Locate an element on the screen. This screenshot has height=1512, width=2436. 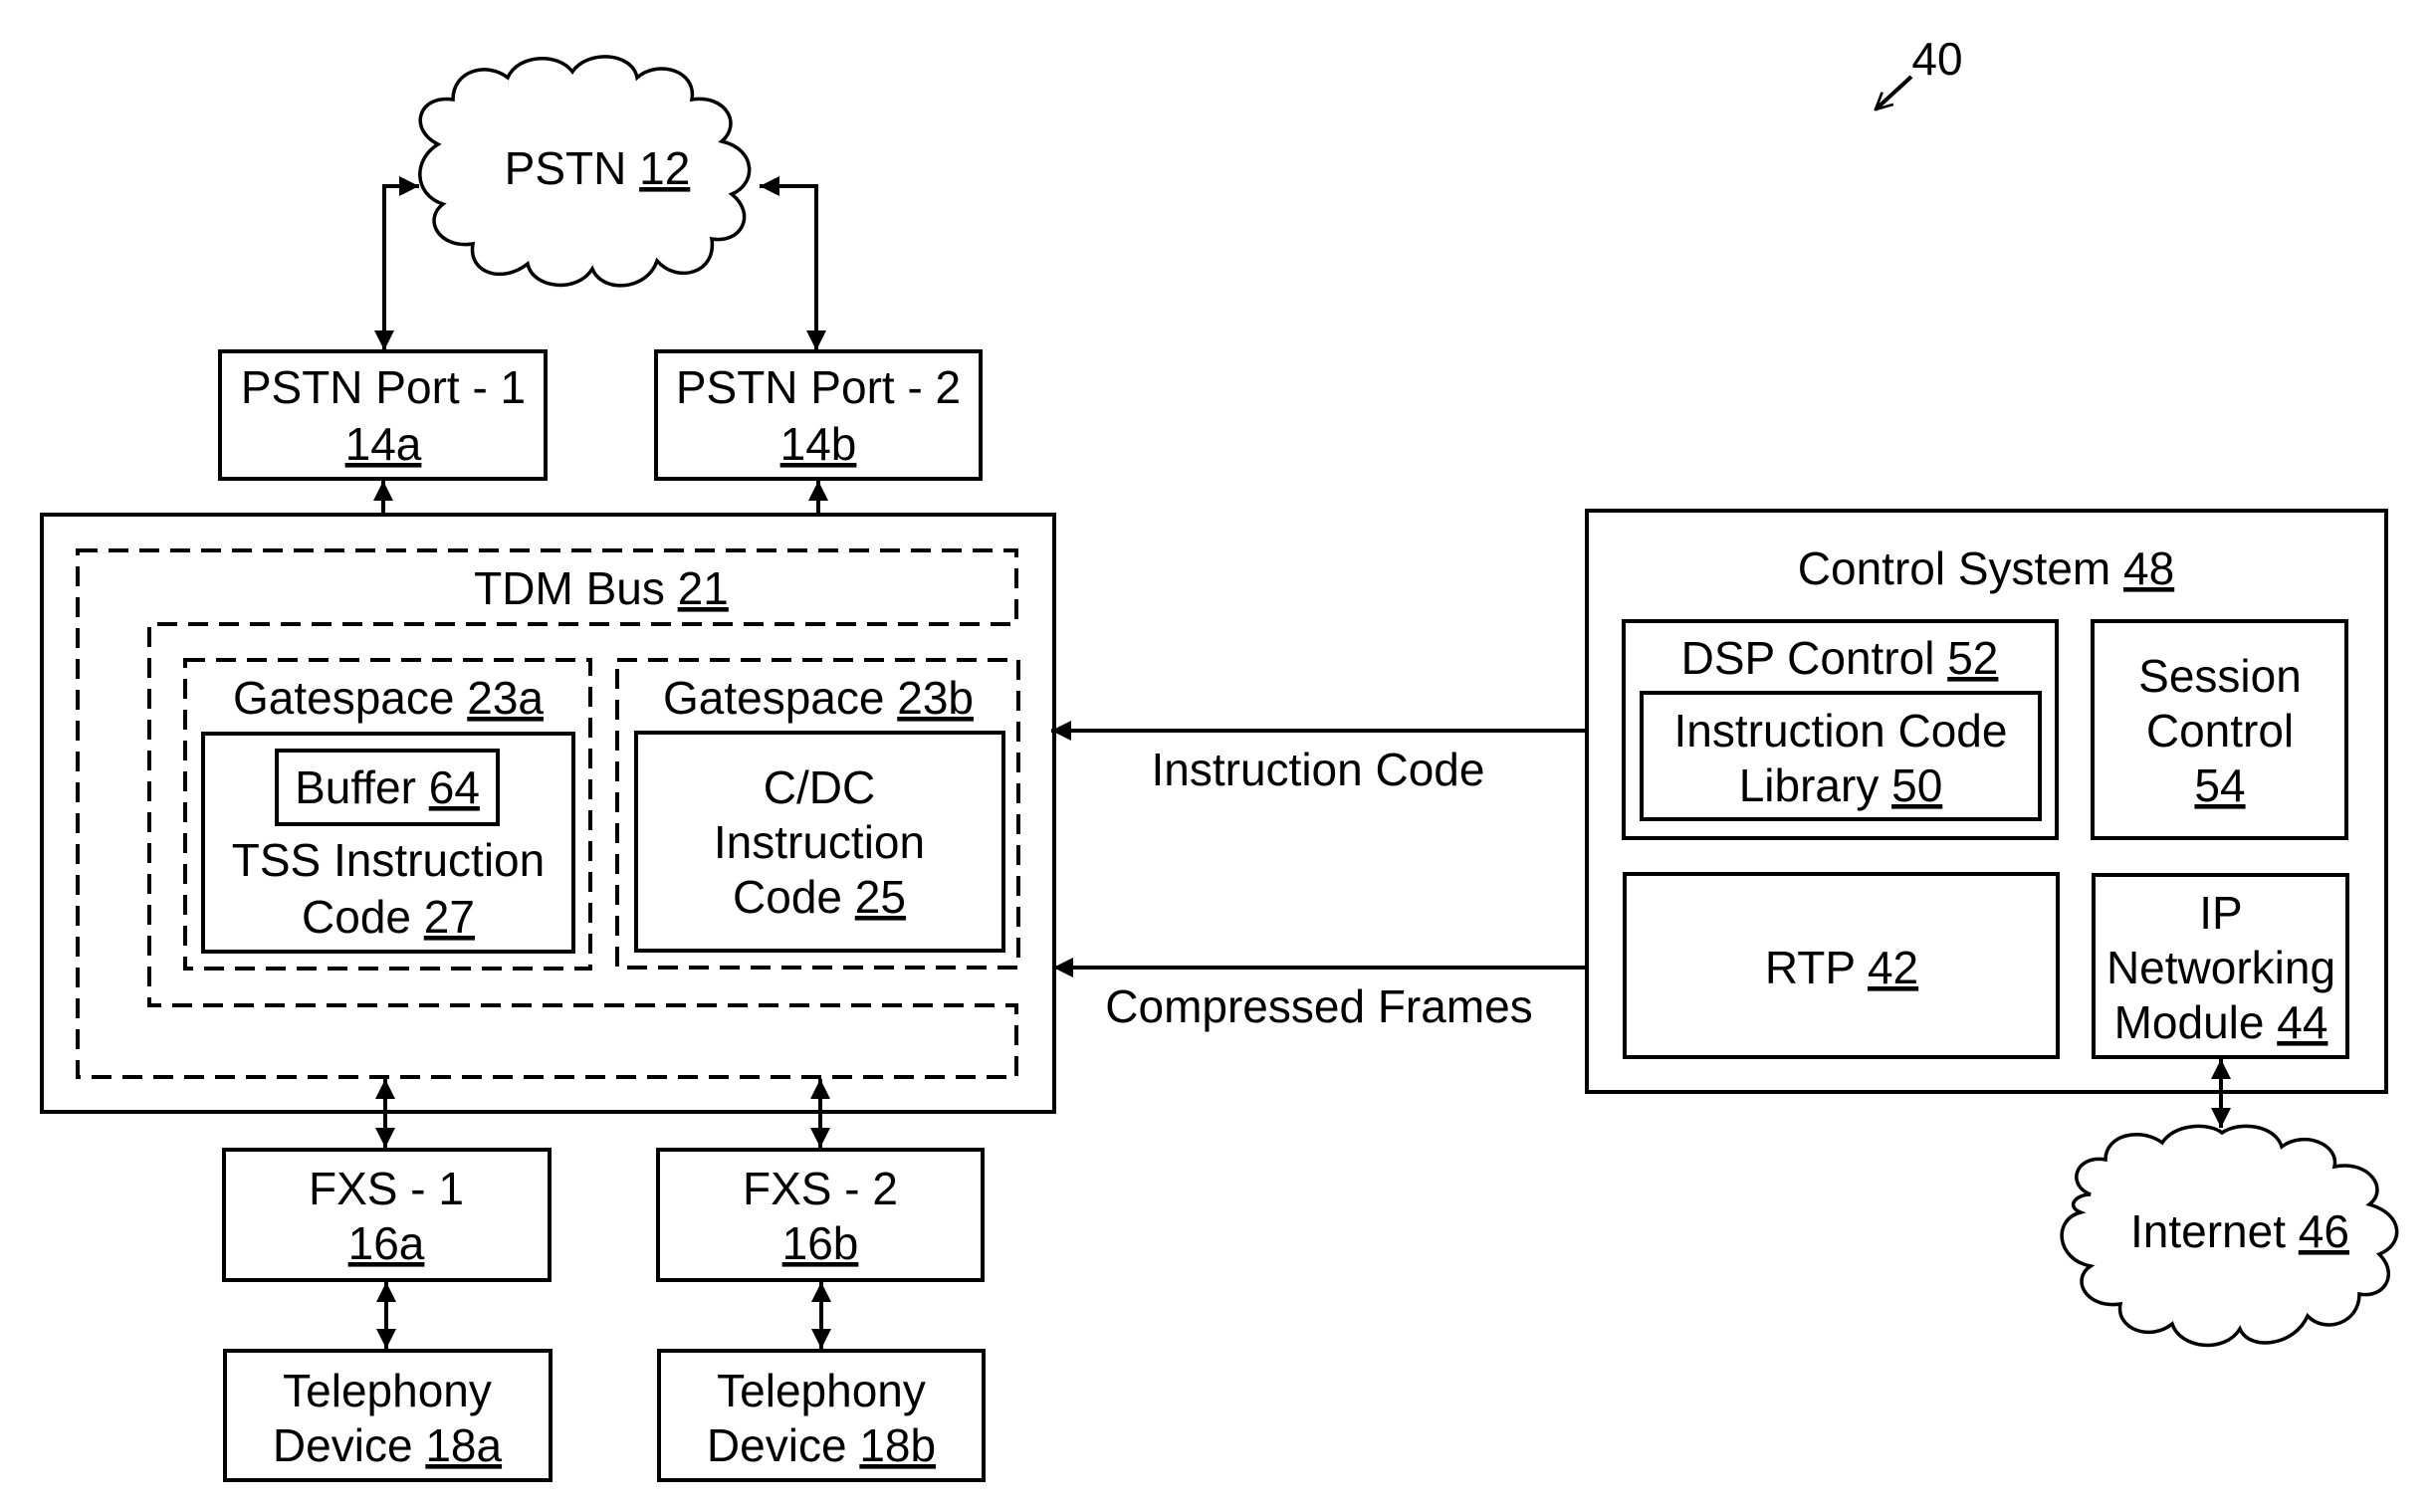
session-control: Session Control 54 is located at coordinates (2219, 729).